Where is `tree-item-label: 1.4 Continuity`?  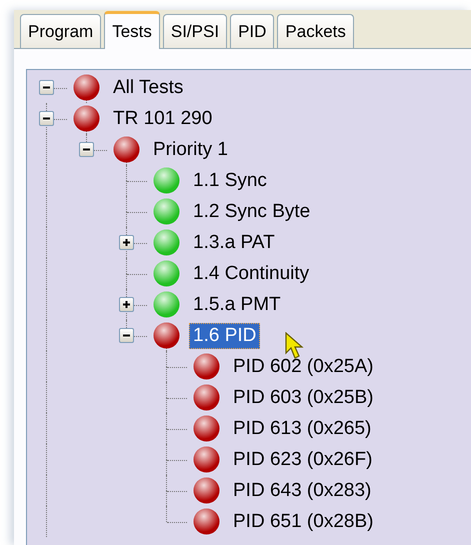 tree-item-label: 1.4 Continuity is located at coordinates (251, 273).